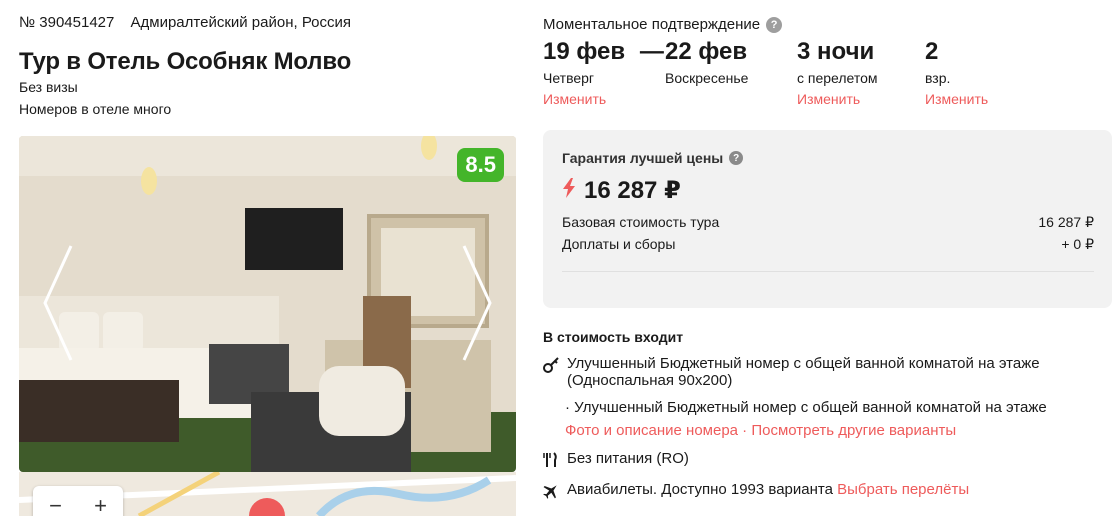 This screenshot has width=1112, height=516. I want to click on price-guarantee: Гарантия лучшей цены ?, so click(653, 158).